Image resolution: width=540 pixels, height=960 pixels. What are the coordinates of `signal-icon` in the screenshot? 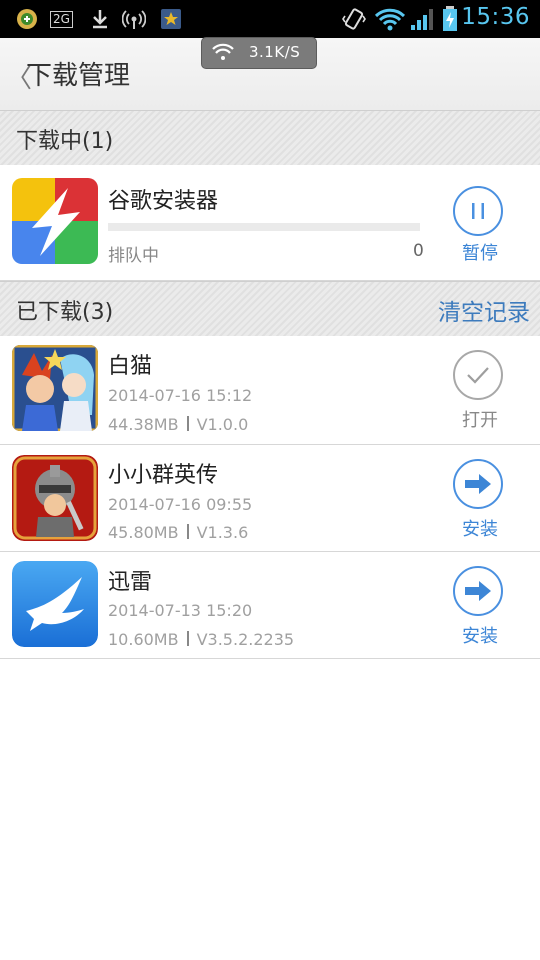 It's located at (423, 19).